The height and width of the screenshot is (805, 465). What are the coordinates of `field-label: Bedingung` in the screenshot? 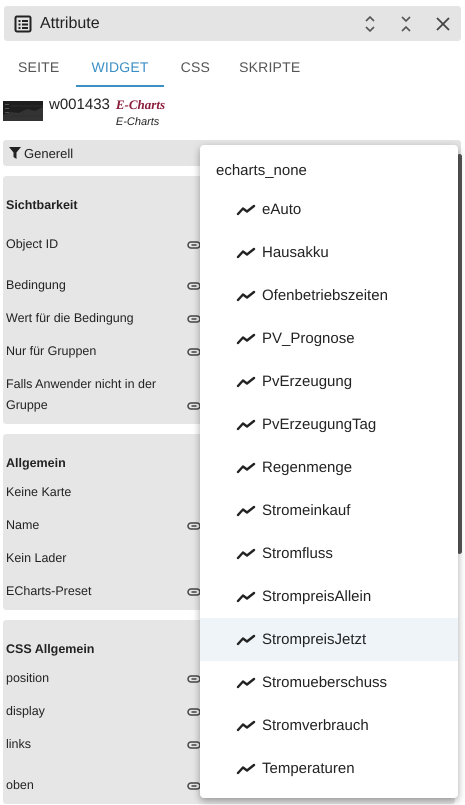 It's located at (36, 285).